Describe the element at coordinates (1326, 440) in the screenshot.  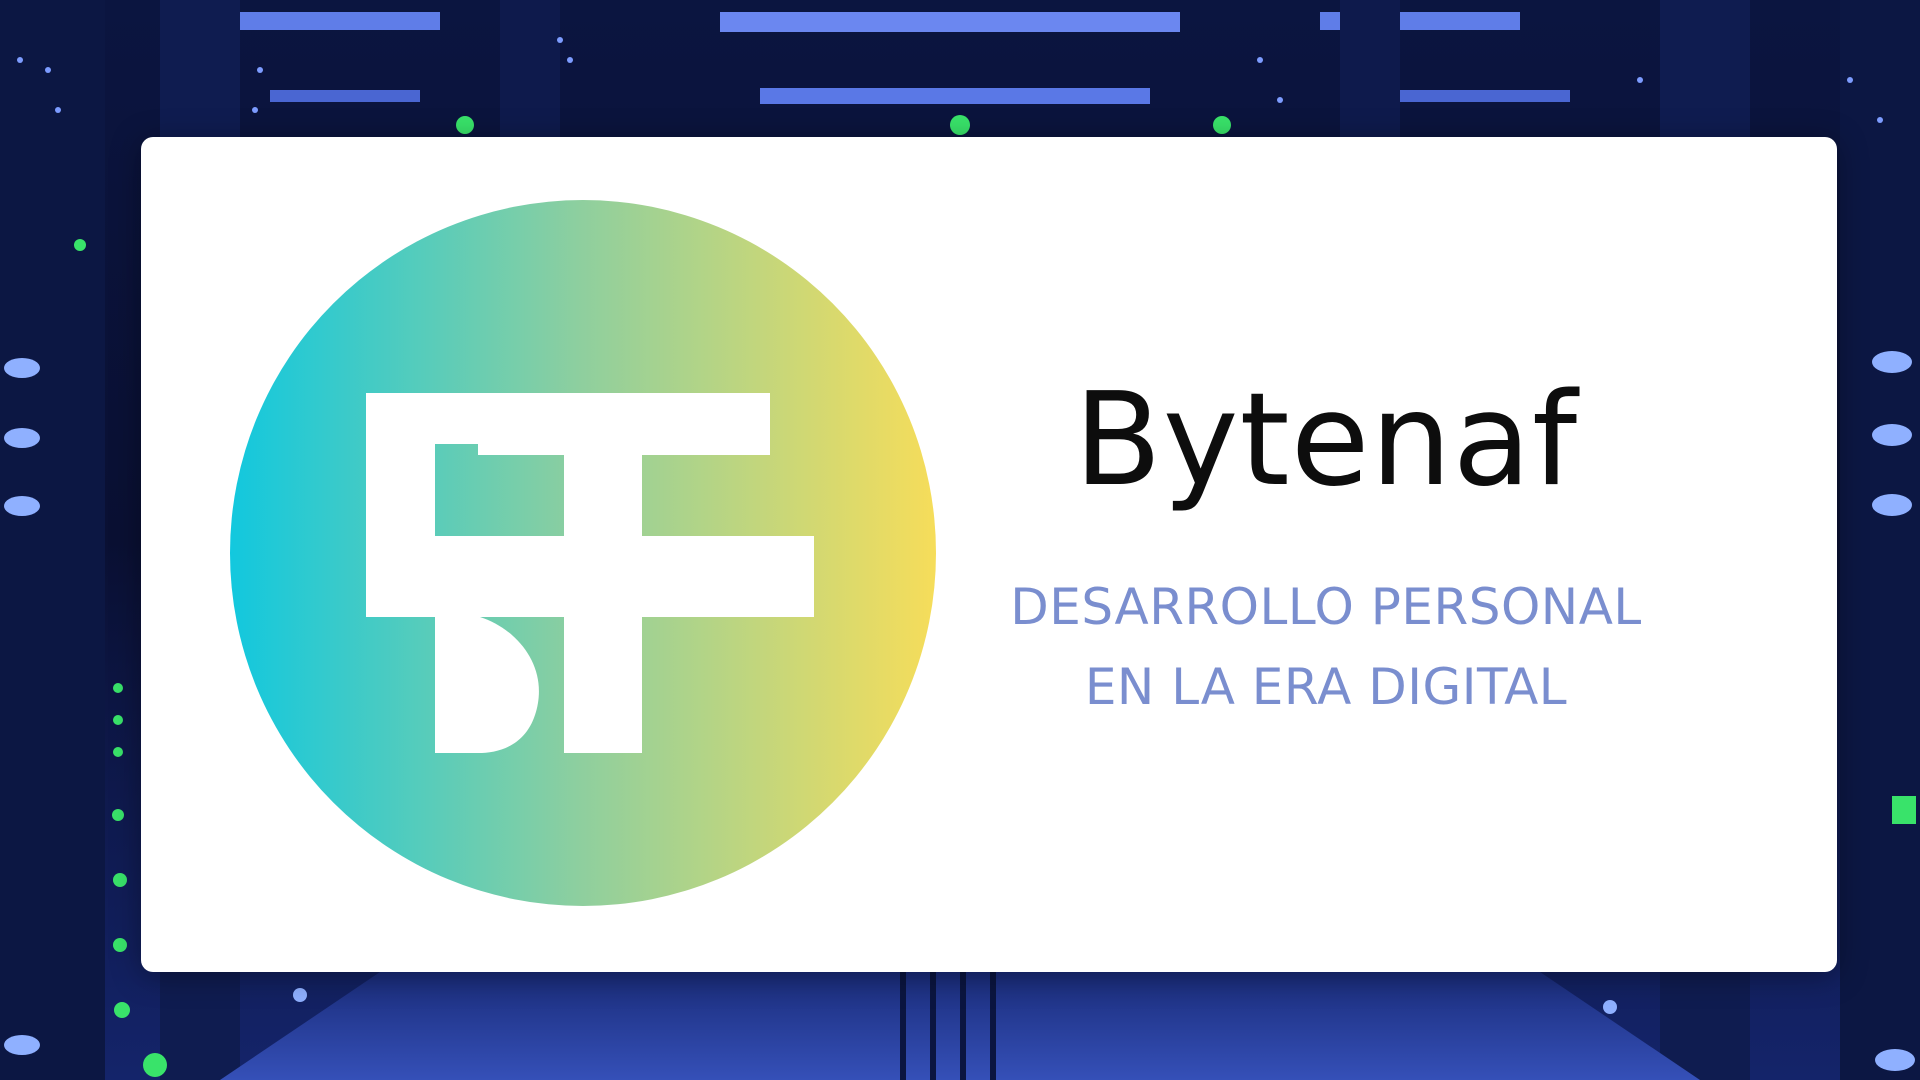
I see `brand-title: Bytenaf` at that location.